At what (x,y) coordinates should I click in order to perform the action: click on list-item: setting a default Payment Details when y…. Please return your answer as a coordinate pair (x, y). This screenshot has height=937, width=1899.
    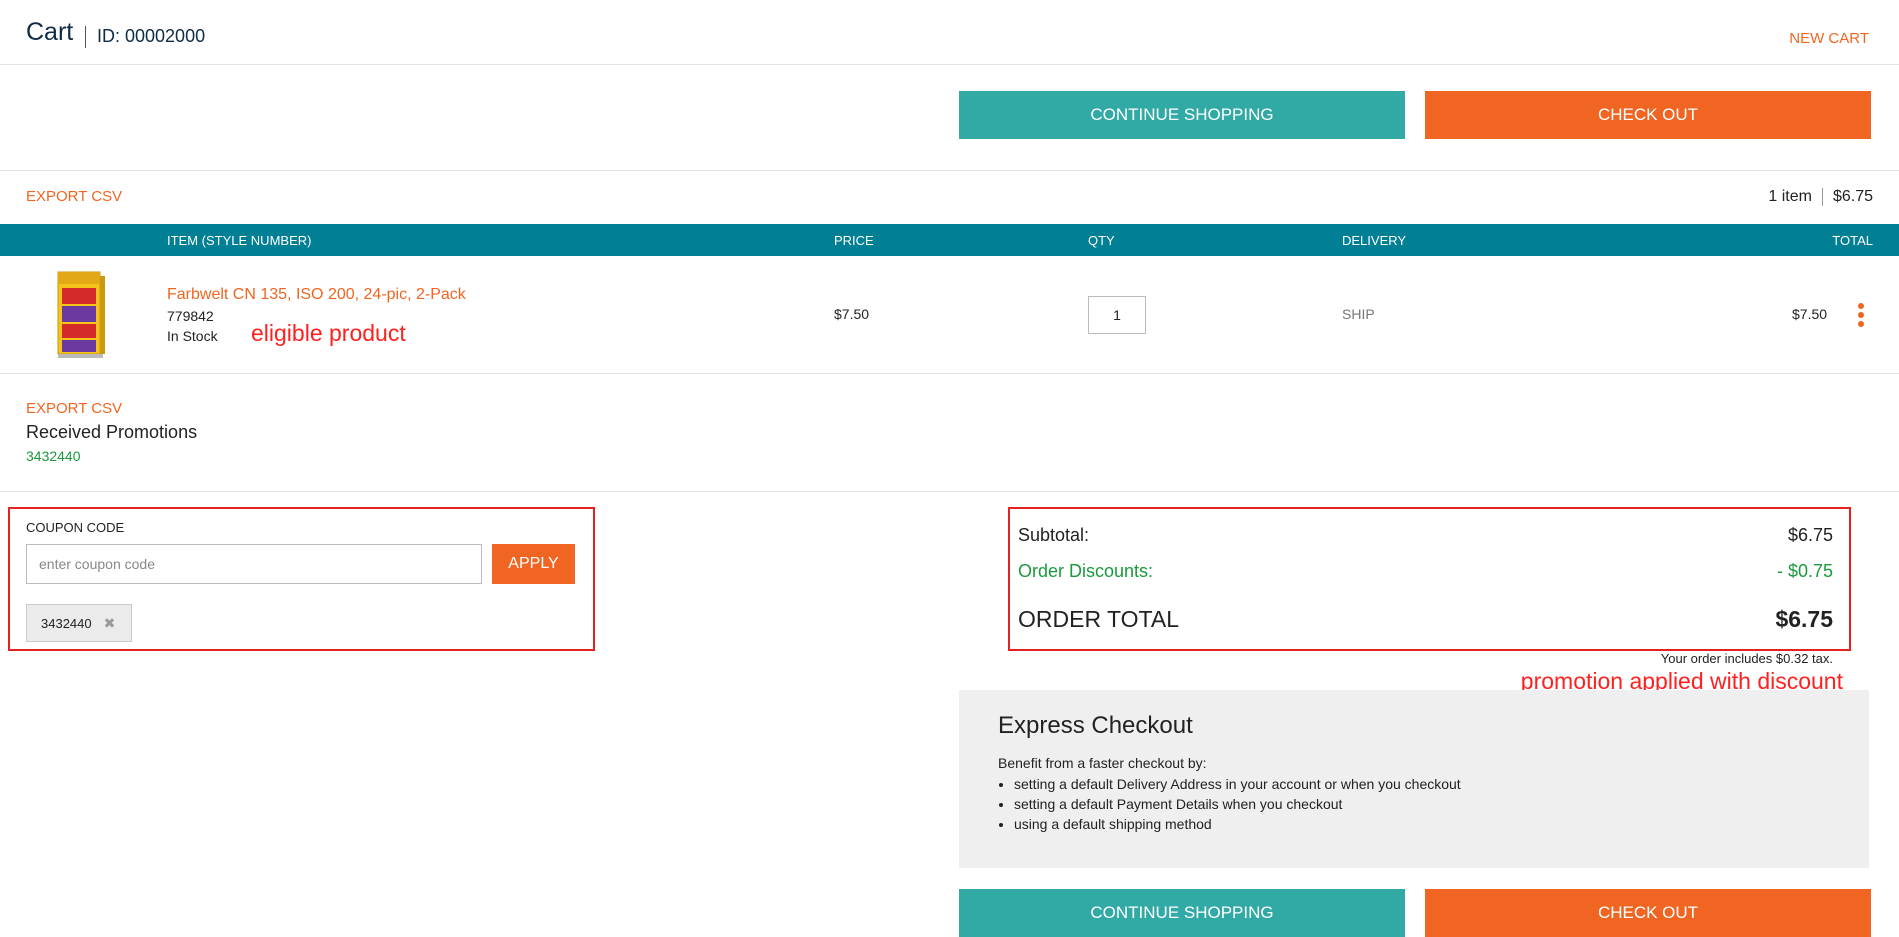
    Looking at the image, I should click on (1237, 804).